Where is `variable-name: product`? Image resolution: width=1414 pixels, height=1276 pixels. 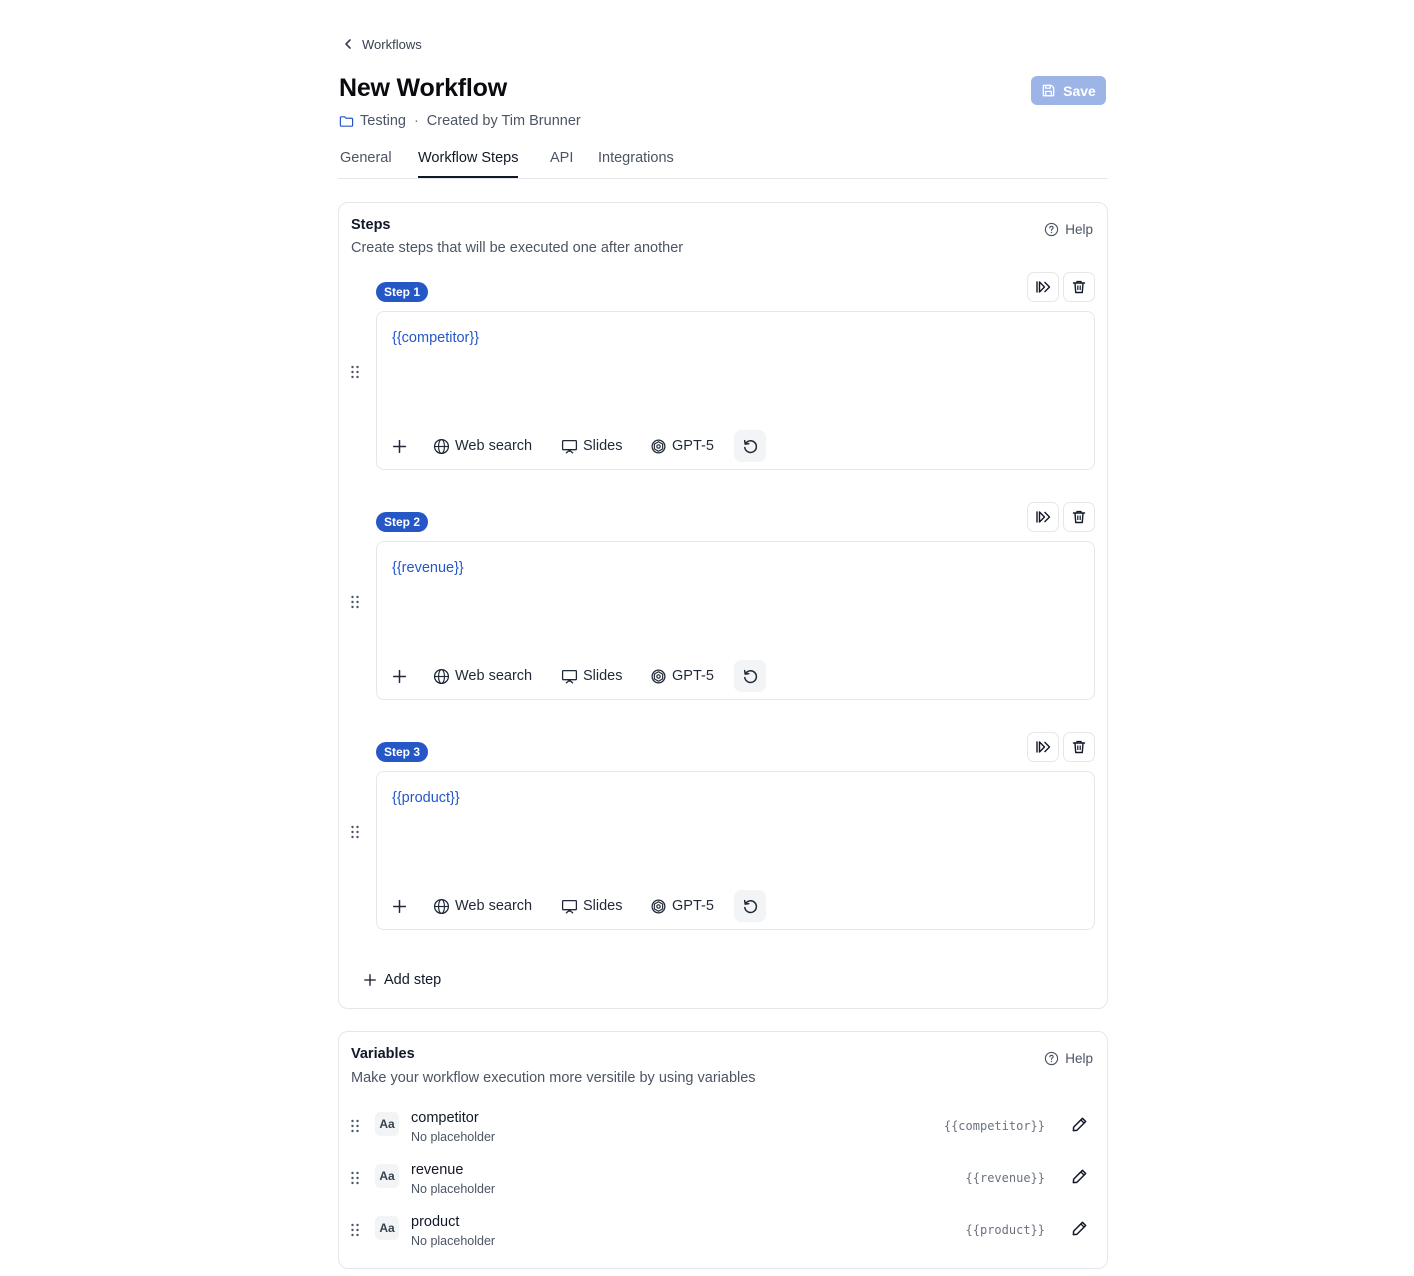
variable-name: product is located at coordinates (435, 1222).